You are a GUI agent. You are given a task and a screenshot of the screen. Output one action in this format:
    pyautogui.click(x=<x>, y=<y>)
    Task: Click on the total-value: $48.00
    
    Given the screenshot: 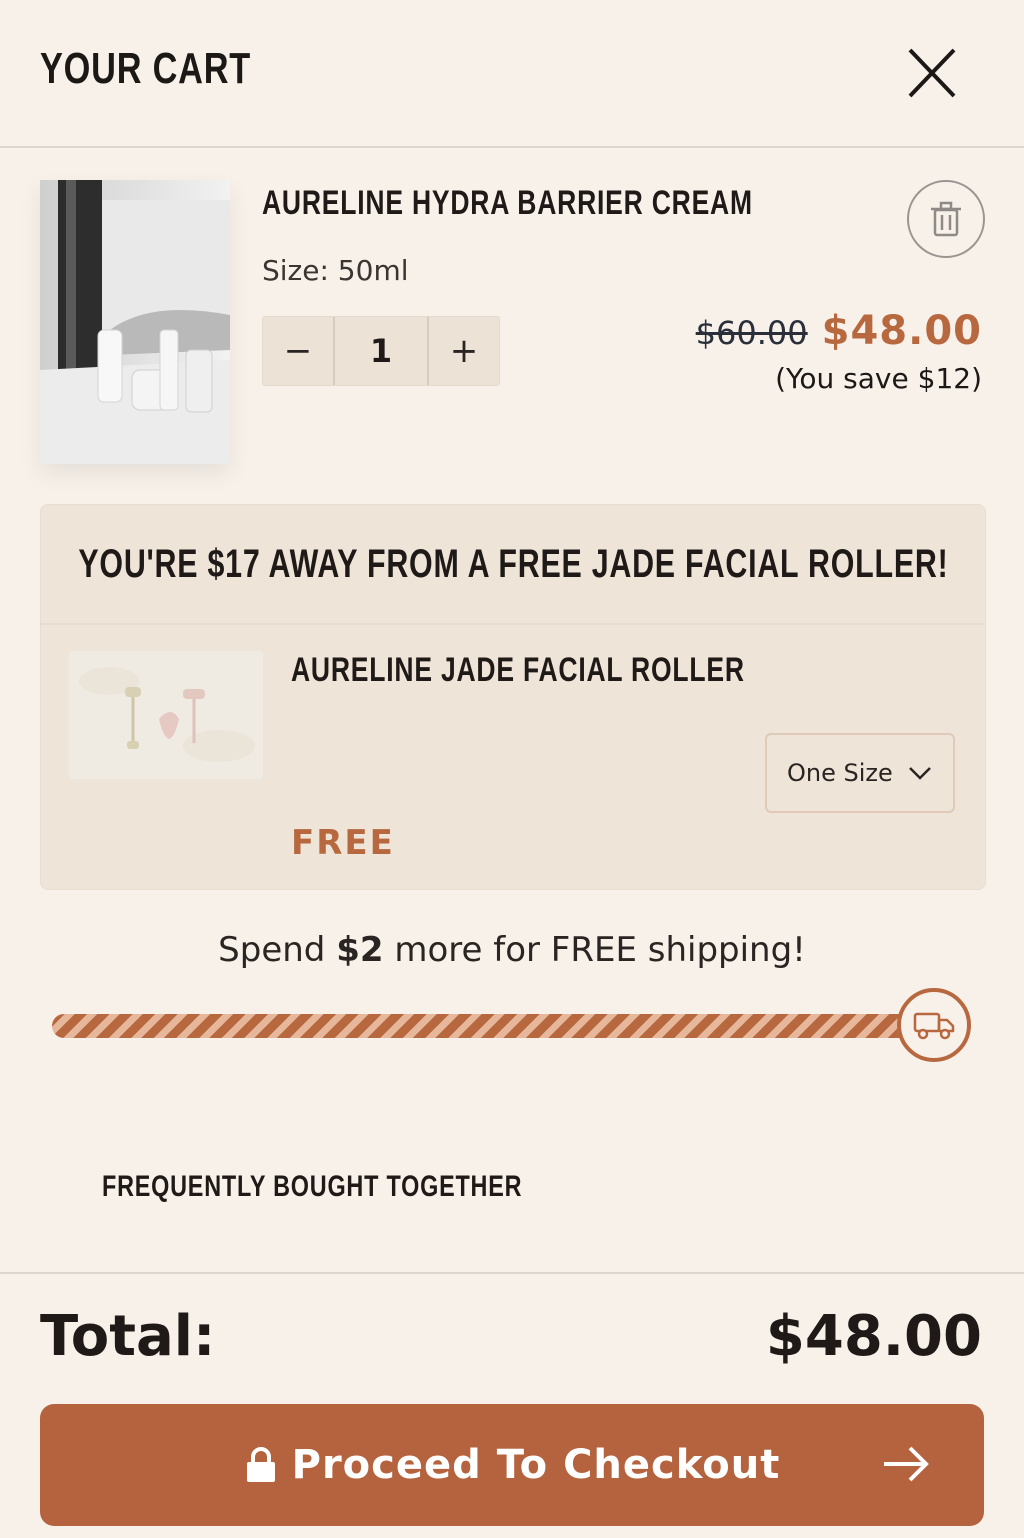 What is the action you would take?
    pyautogui.click(x=873, y=1336)
    